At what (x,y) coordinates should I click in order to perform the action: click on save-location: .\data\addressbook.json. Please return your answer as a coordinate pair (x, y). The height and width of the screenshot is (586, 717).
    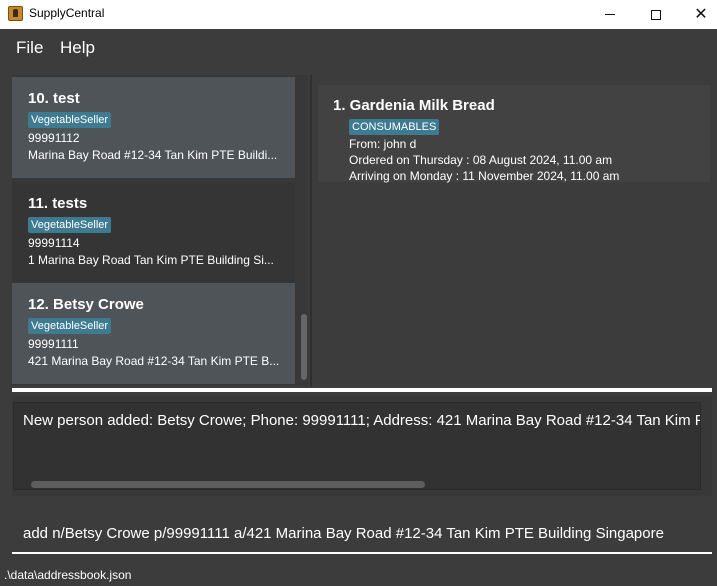
    Looking at the image, I should click on (68, 575).